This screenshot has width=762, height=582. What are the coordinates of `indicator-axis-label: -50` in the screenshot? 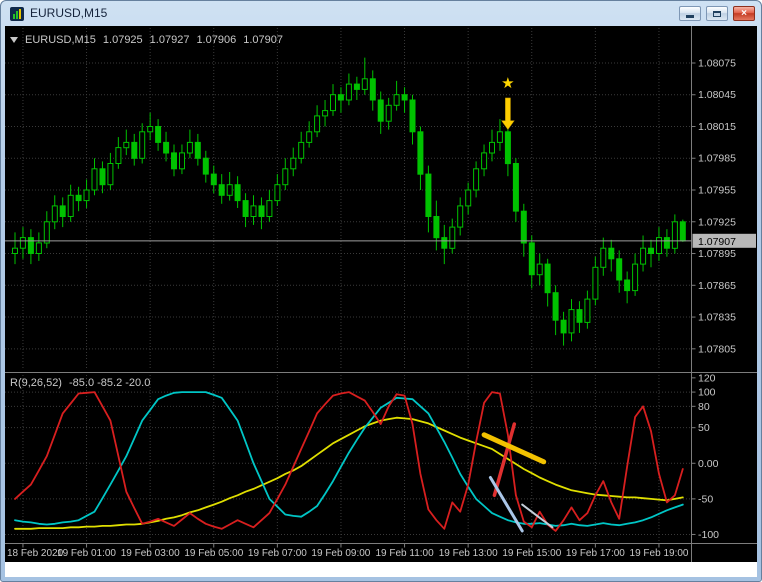 It's located at (705, 499).